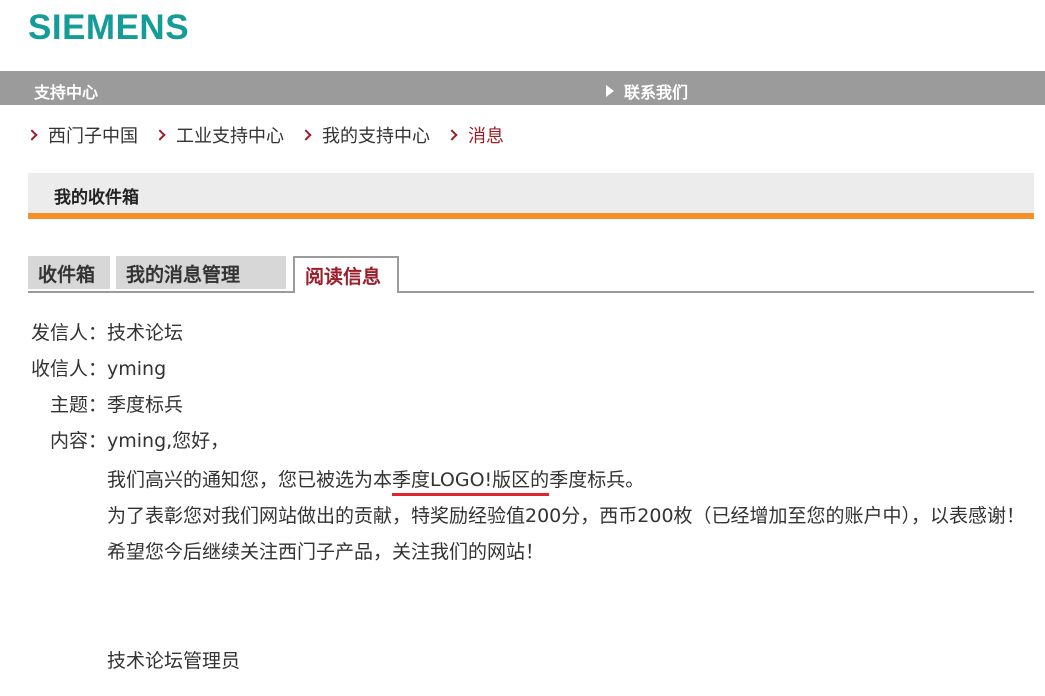  I want to click on tab-message-management: 我的消息管理, so click(201, 272).